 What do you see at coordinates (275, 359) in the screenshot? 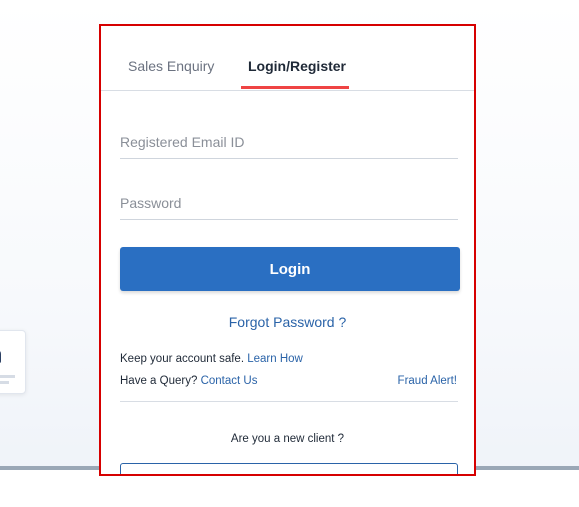
I see `learn-how-link: Learn How` at bounding box center [275, 359].